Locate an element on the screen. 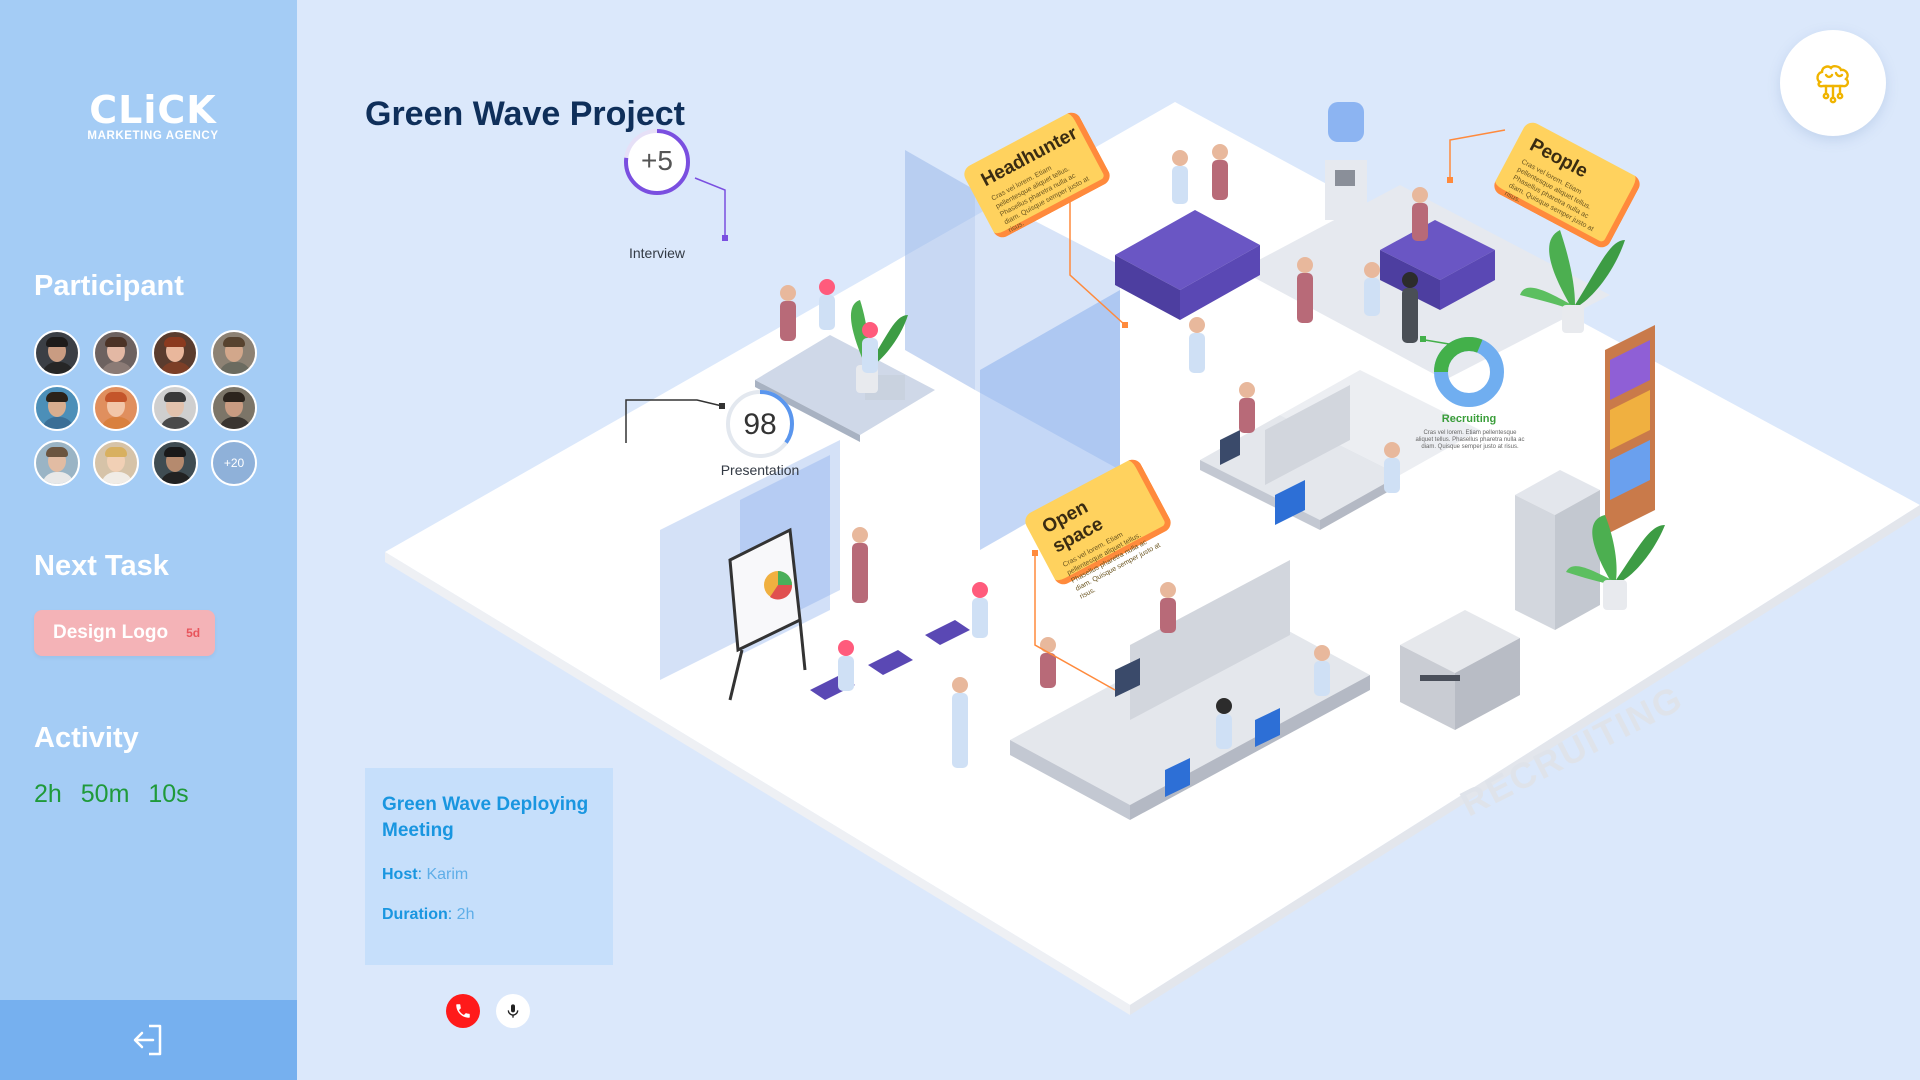 This screenshot has height=1080, width=1920. microphone-button is located at coordinates (513, 1011).